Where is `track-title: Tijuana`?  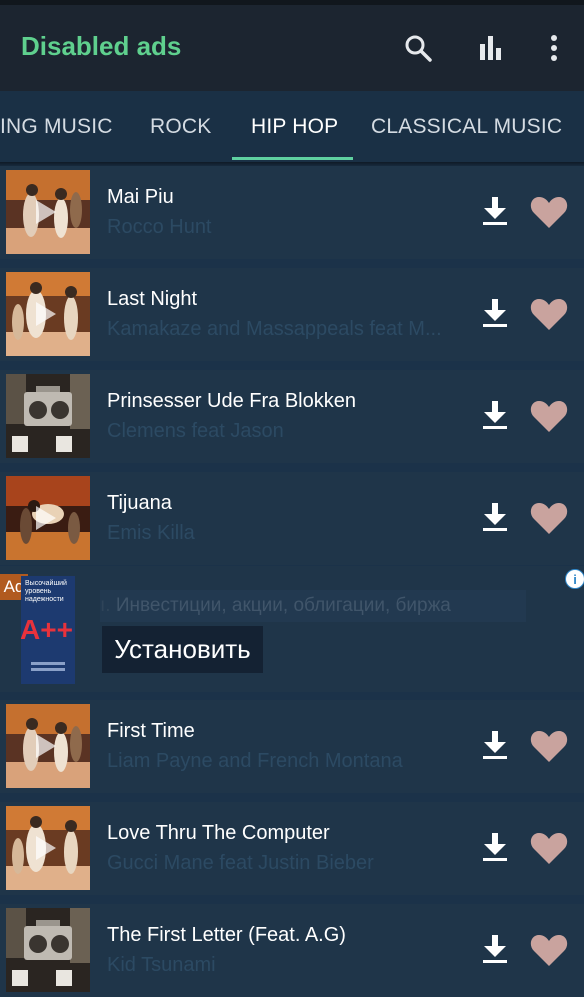
track-title: Tijuana is located at coordinates (139, 503).